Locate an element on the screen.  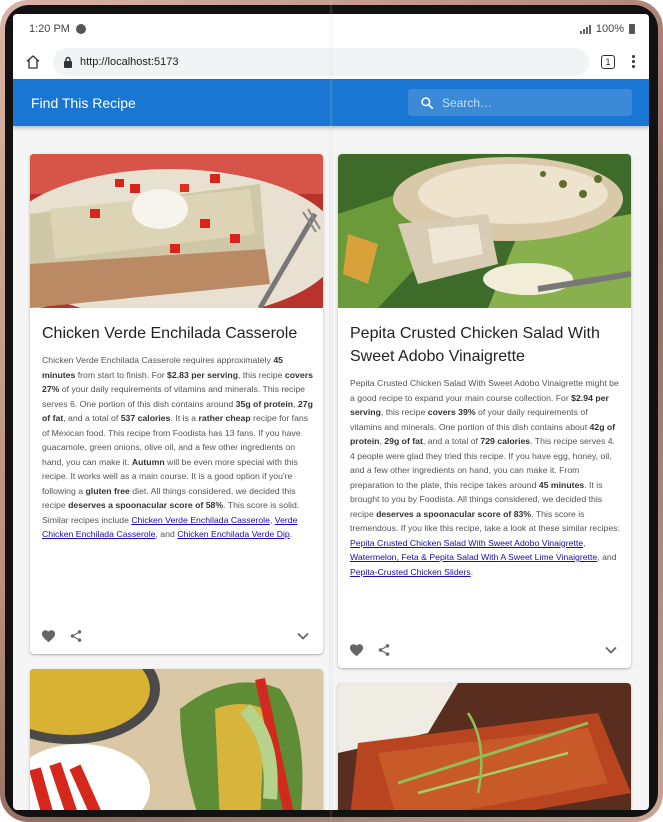
status-right: 100% is located at coordinates (607, 29).